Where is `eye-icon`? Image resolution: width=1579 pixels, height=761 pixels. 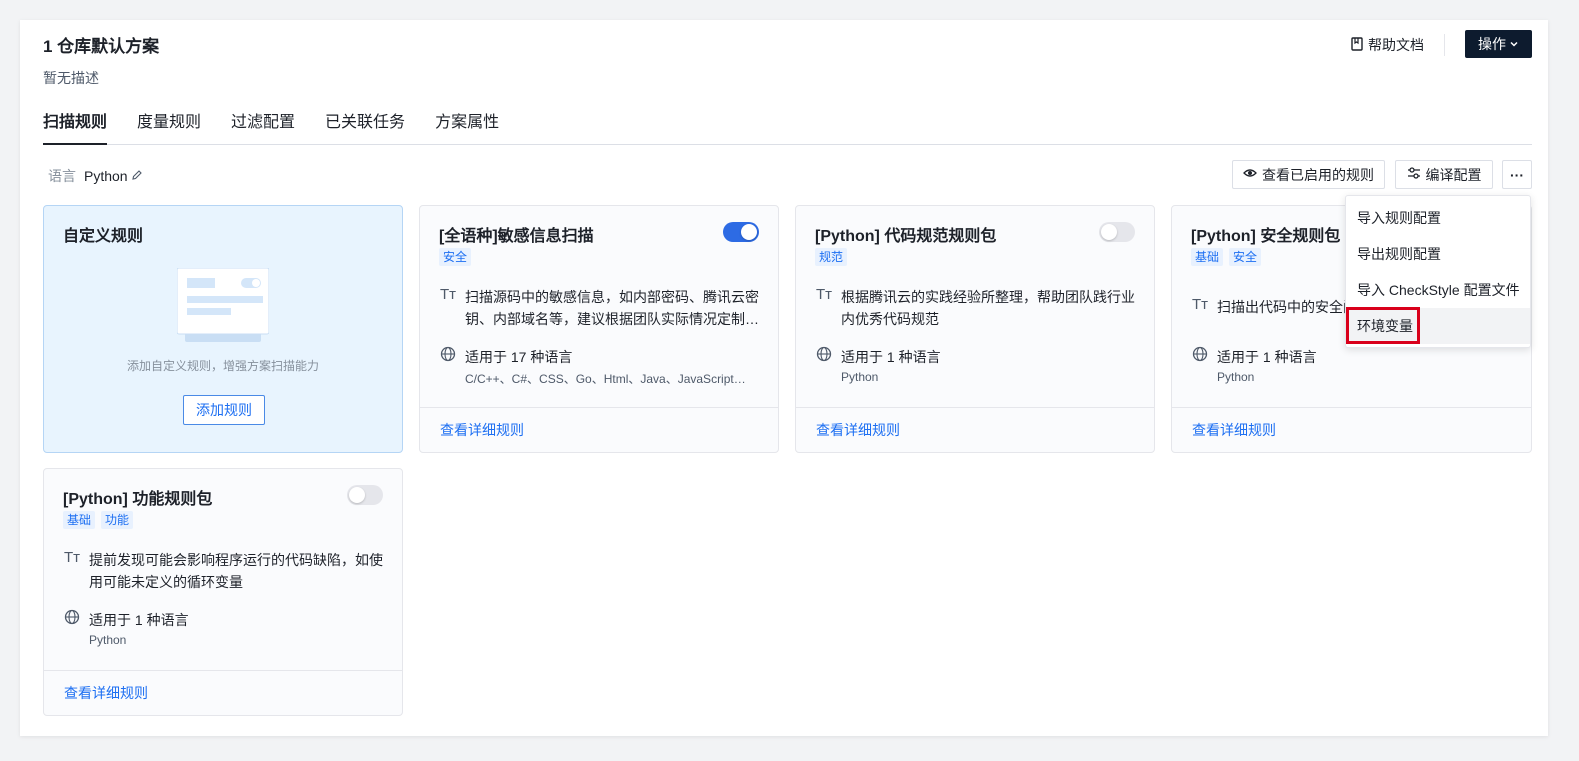 eye-icon is located at coordinates (1250, 174).